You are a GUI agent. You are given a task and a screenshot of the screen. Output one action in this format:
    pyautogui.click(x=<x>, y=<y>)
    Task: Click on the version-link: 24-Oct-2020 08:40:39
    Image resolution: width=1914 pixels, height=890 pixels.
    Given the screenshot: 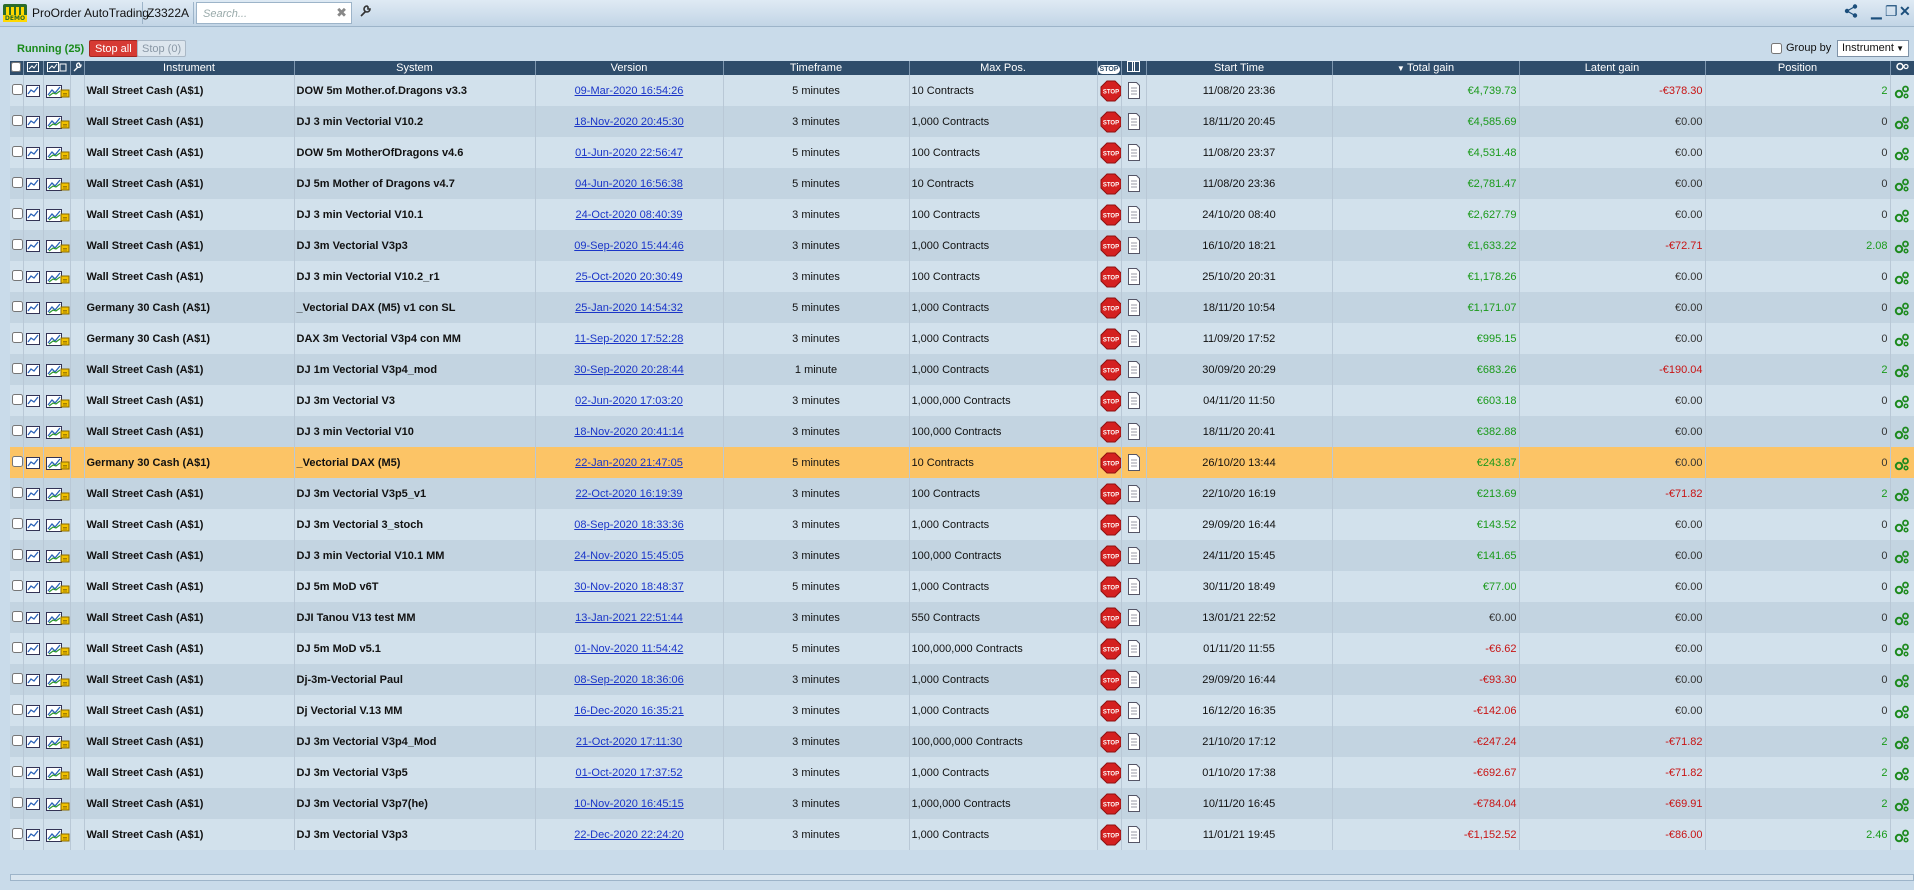 What is the action you would take?
    pyautogui.click(x=629, y=214)
    